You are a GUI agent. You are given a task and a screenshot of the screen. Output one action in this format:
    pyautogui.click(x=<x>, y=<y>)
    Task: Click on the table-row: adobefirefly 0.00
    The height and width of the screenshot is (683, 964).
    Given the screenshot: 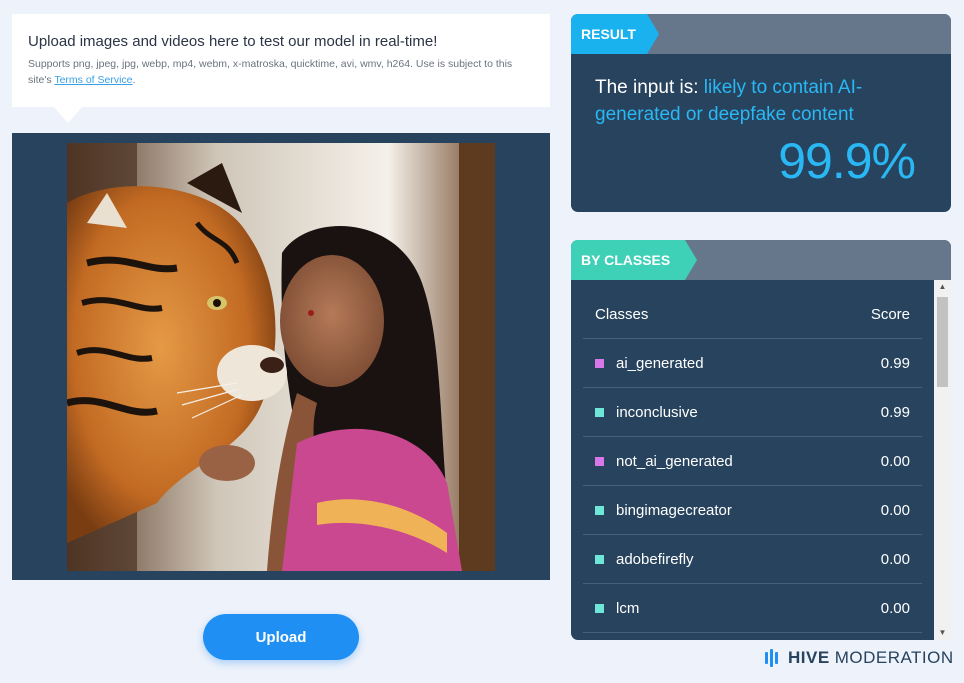 What is the action you would take?
    pyautogui.click(x=752, y=559)
    